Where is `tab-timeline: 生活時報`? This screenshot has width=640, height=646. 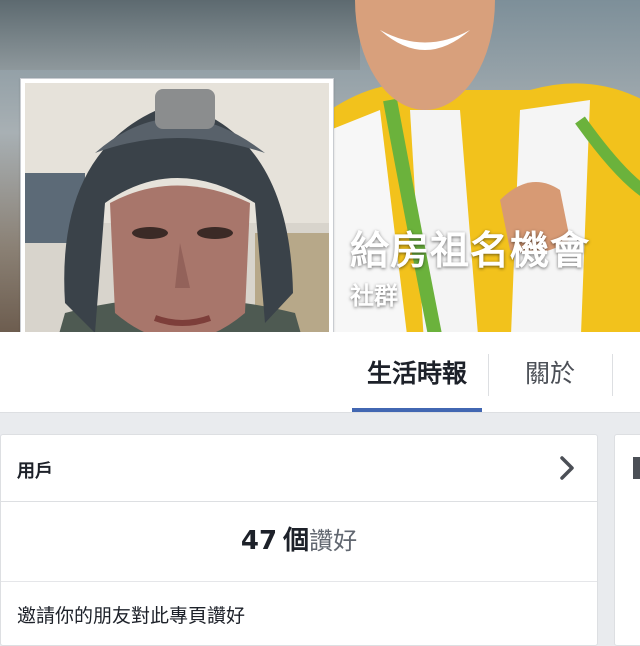 tab-timeline: 生活時報 is located at coordinates (417, 372).